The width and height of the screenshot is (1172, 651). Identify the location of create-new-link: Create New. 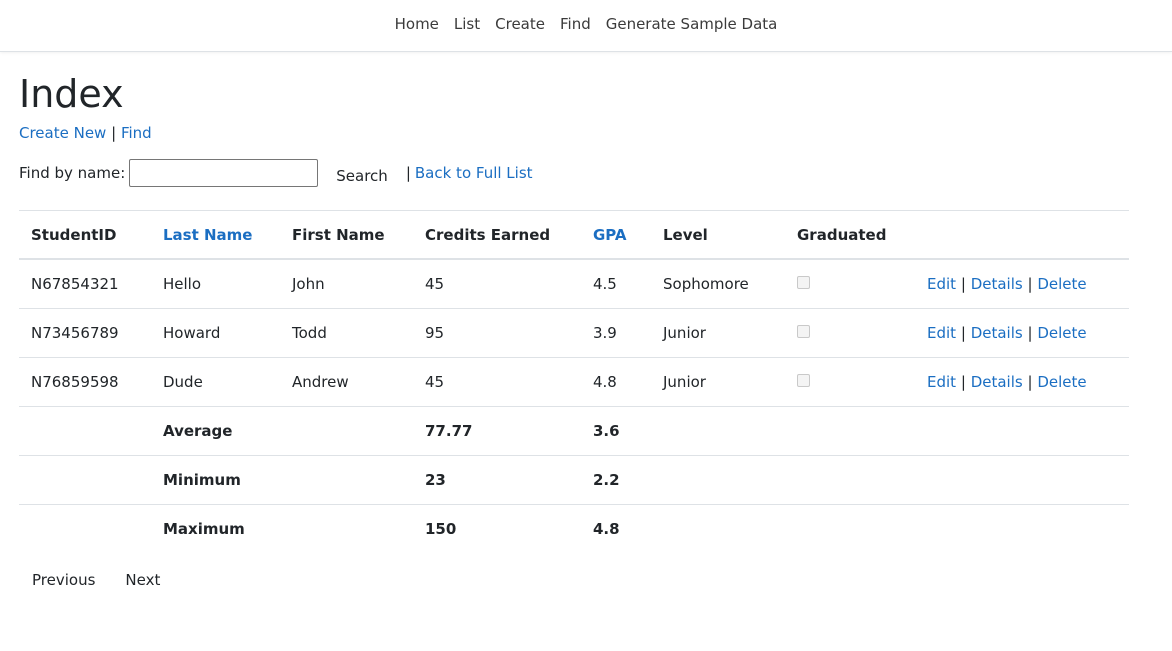
(62, 133).